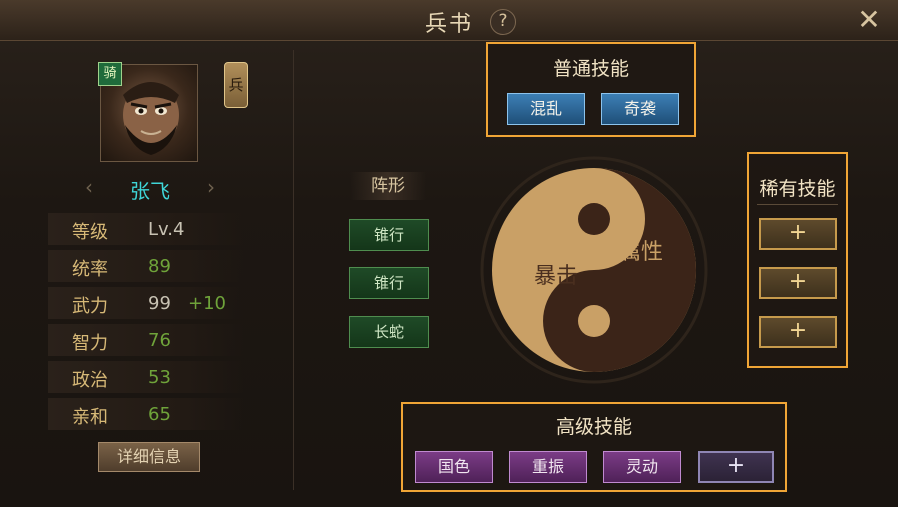  Describe the element at coordinates (207, 303) in the screenshot. I see `stat-bonus: +10` at that location.